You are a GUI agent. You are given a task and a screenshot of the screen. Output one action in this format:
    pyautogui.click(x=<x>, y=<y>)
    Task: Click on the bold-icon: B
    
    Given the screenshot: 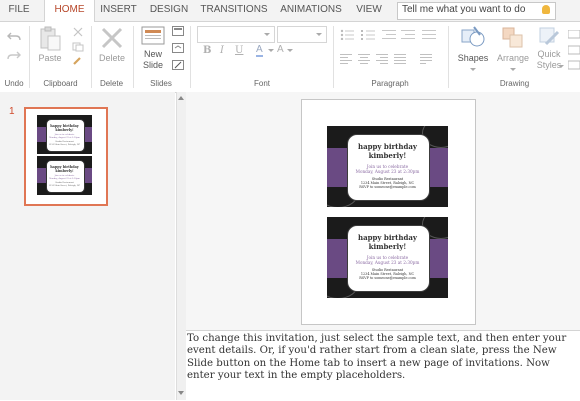 What is the action you would take?
    pyautogui.click(x=207, y=50)
    